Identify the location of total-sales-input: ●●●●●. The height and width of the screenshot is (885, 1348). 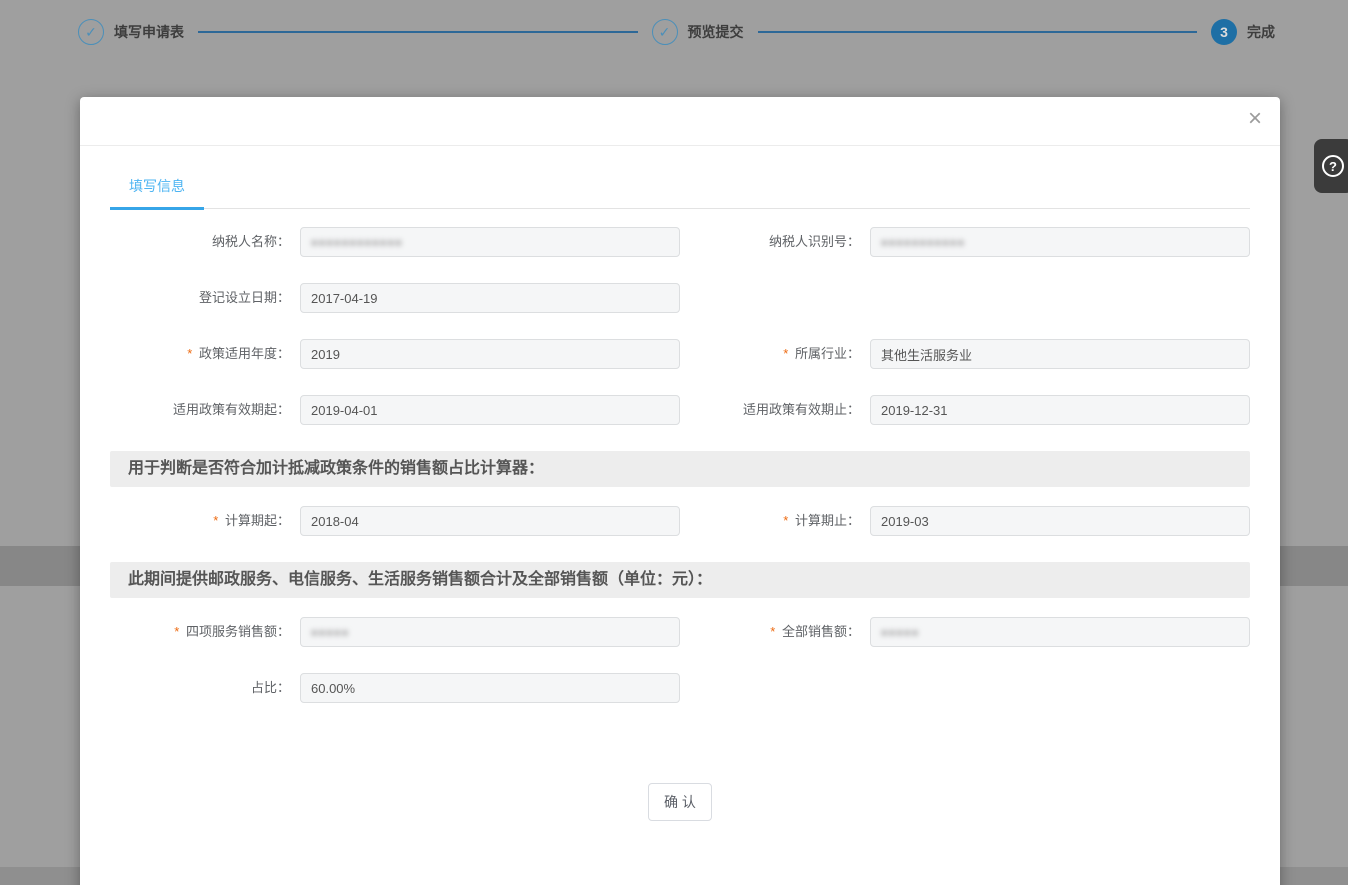
(1060, 632).